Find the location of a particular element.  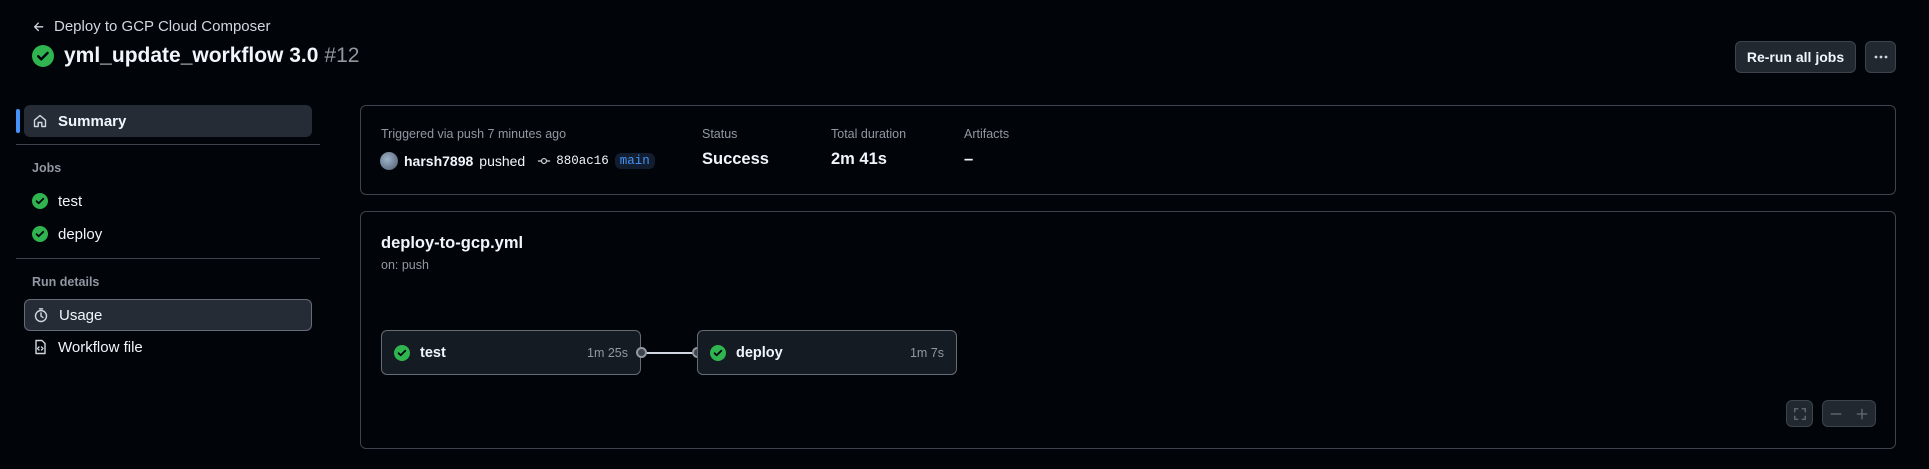

sidebar-item-job-deploy: deploy is located at coordinates (168, 234).